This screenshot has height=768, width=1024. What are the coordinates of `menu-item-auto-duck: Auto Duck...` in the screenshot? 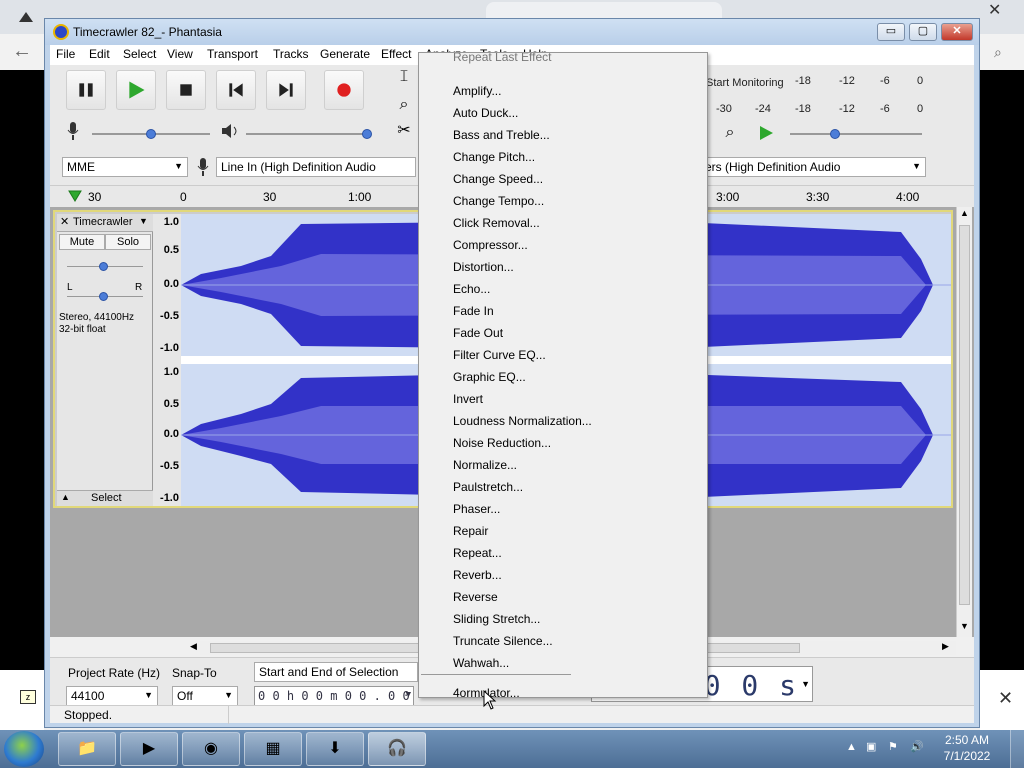 It's located at (563, 113).